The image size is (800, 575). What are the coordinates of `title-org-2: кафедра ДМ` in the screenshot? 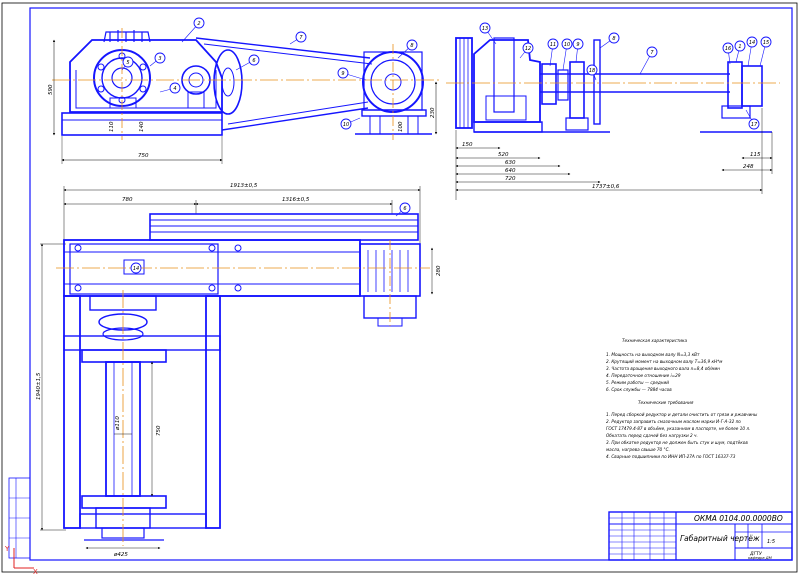 It's located at (760, 558).